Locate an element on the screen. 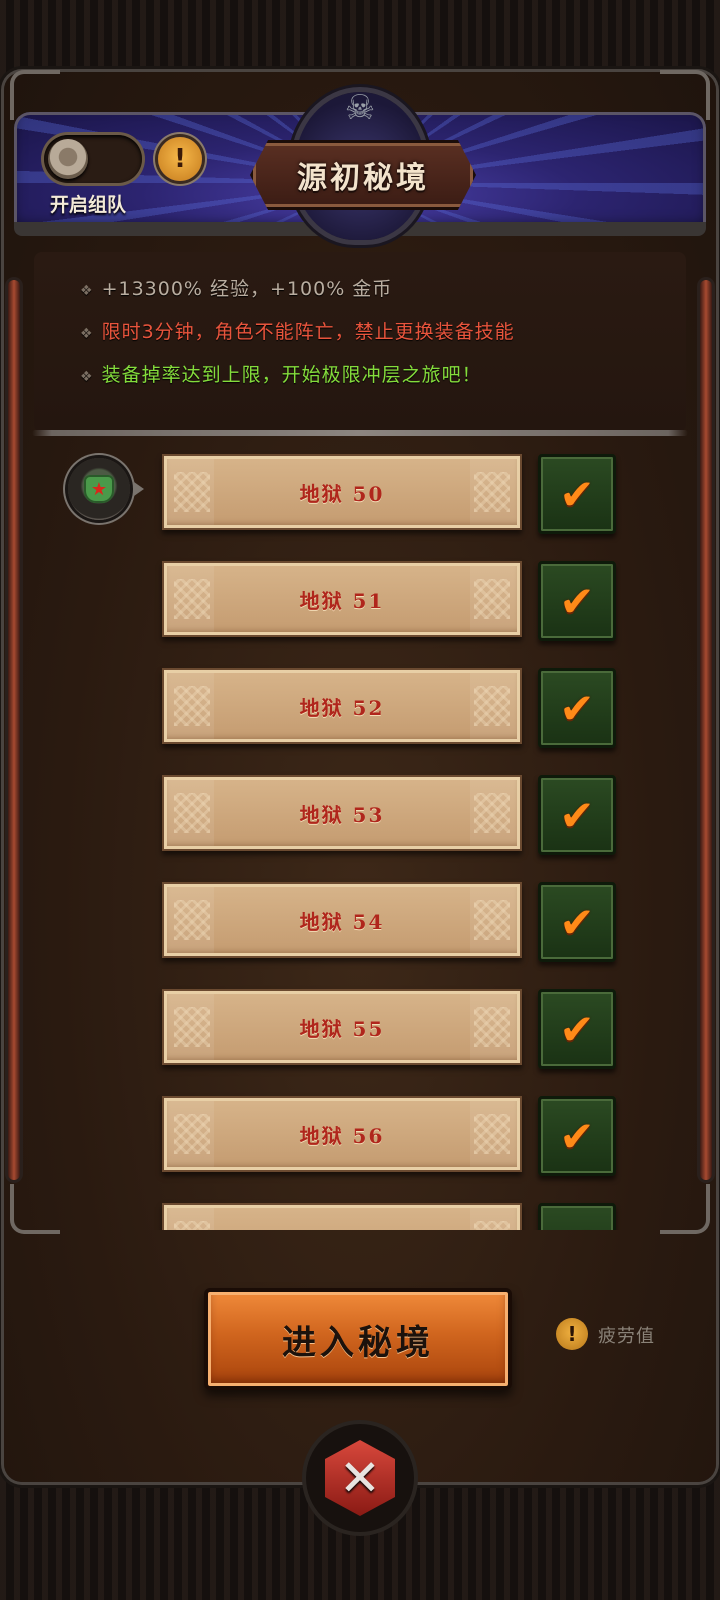 The width and height of the screenshot is (720, 1600). team-toggle-label: 开启组队 is located at coordinates (88, 205).